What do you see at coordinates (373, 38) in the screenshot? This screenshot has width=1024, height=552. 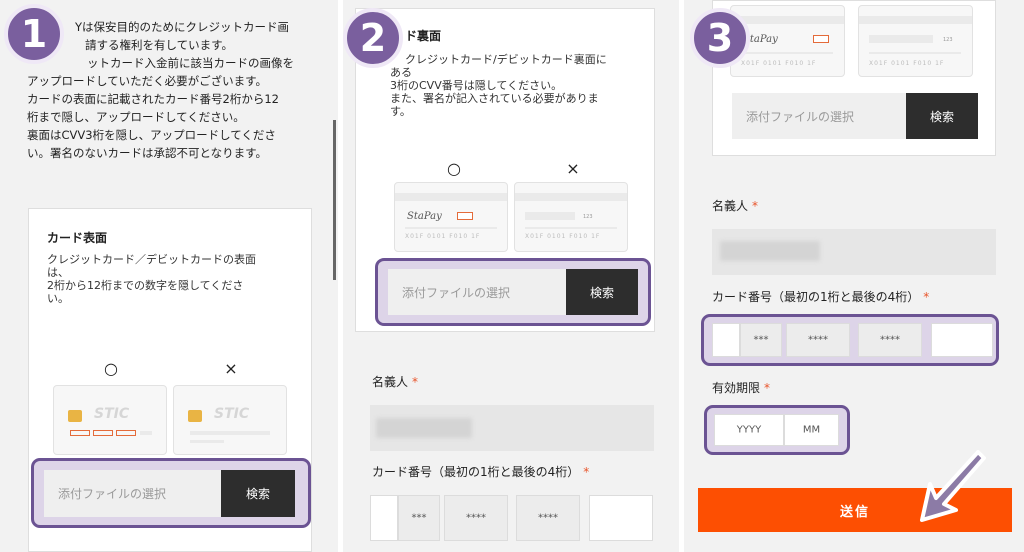 I see `step-badge-2: 2` at bounding box center [373, 38].